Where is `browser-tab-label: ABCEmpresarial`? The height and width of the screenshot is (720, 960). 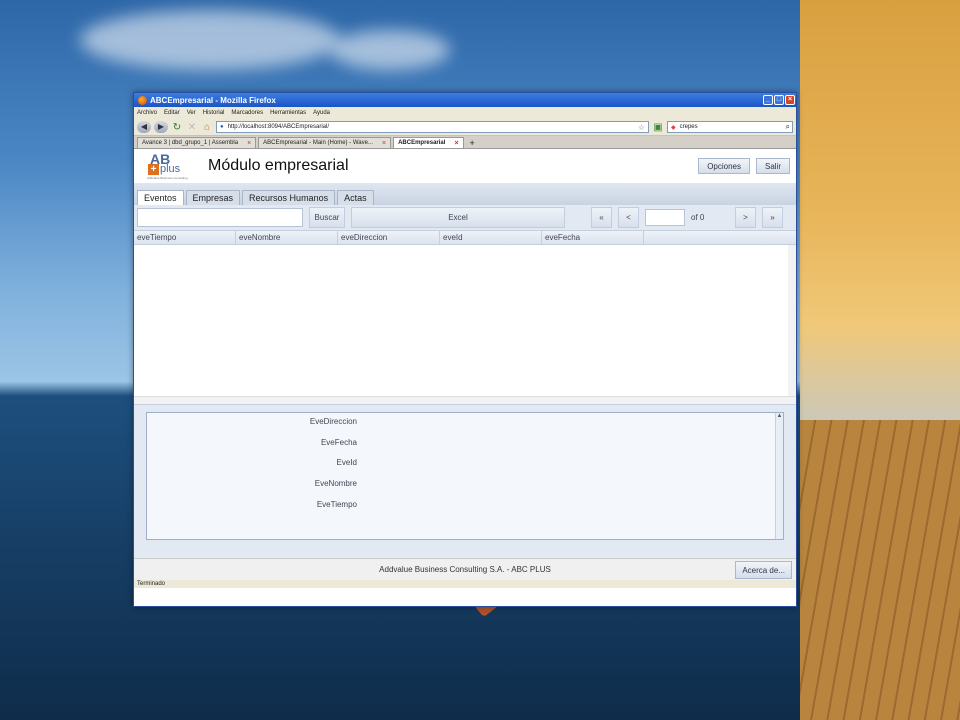 browser-tab-label: ABCEmpresarial is located at coordinates (422, 143).